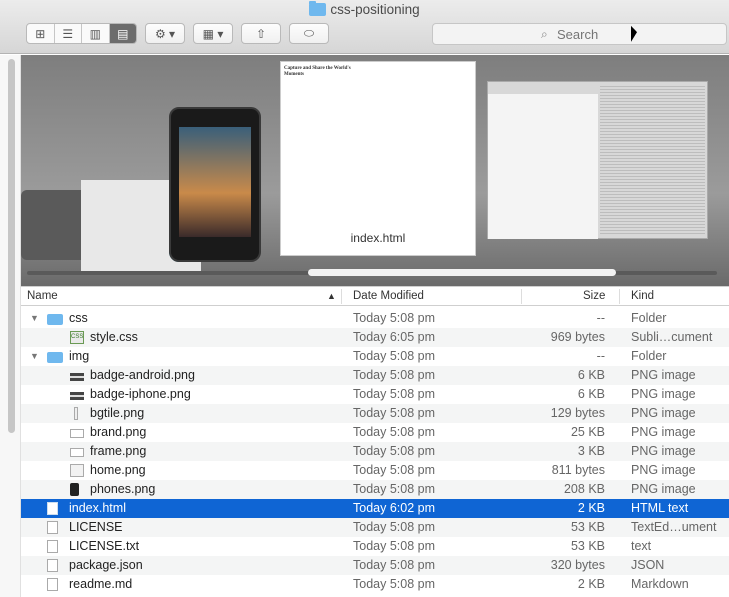 The height and width of the screenshot is (597, 729). I want to click on window-title: css-positioning, so click(364, 9).